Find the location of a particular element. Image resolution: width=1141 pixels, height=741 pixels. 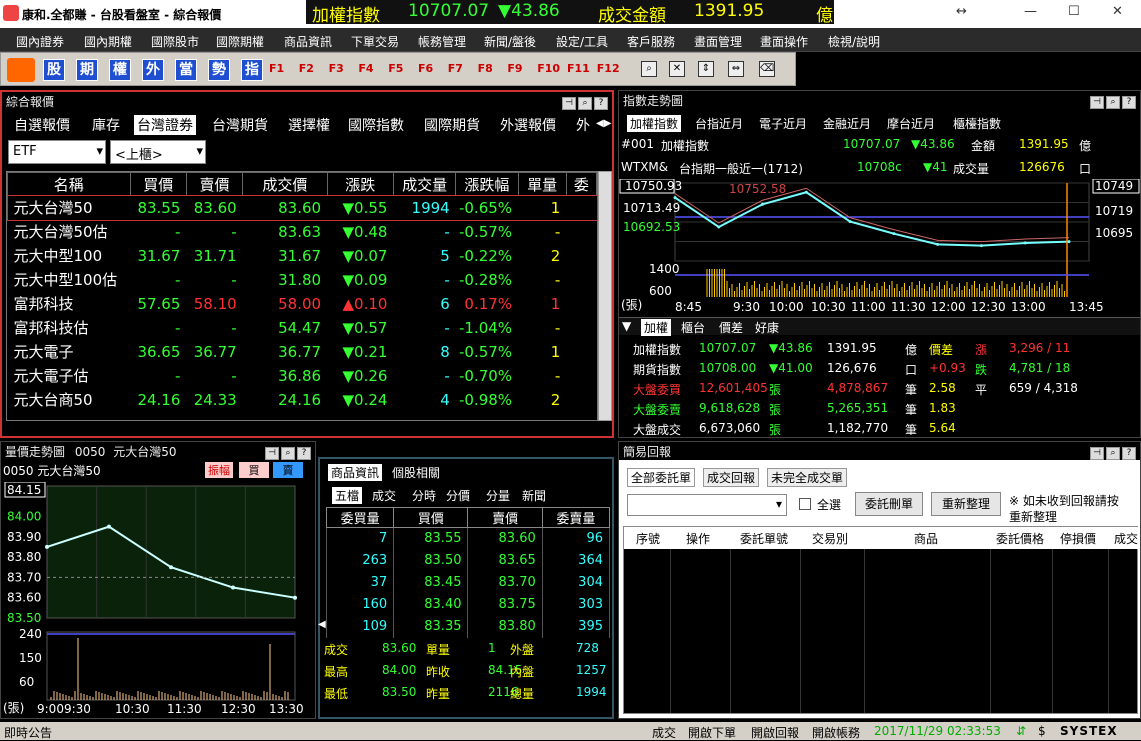

book-row: 7 83.55 83.60 96 is located at coordinates (468, 538).